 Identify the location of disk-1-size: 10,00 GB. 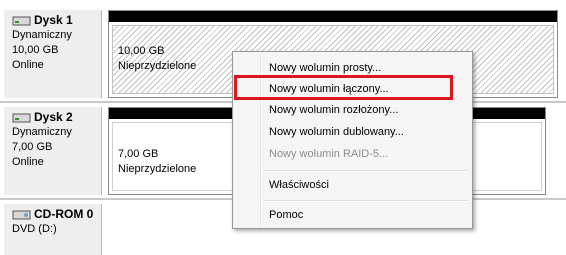
(35, 50).